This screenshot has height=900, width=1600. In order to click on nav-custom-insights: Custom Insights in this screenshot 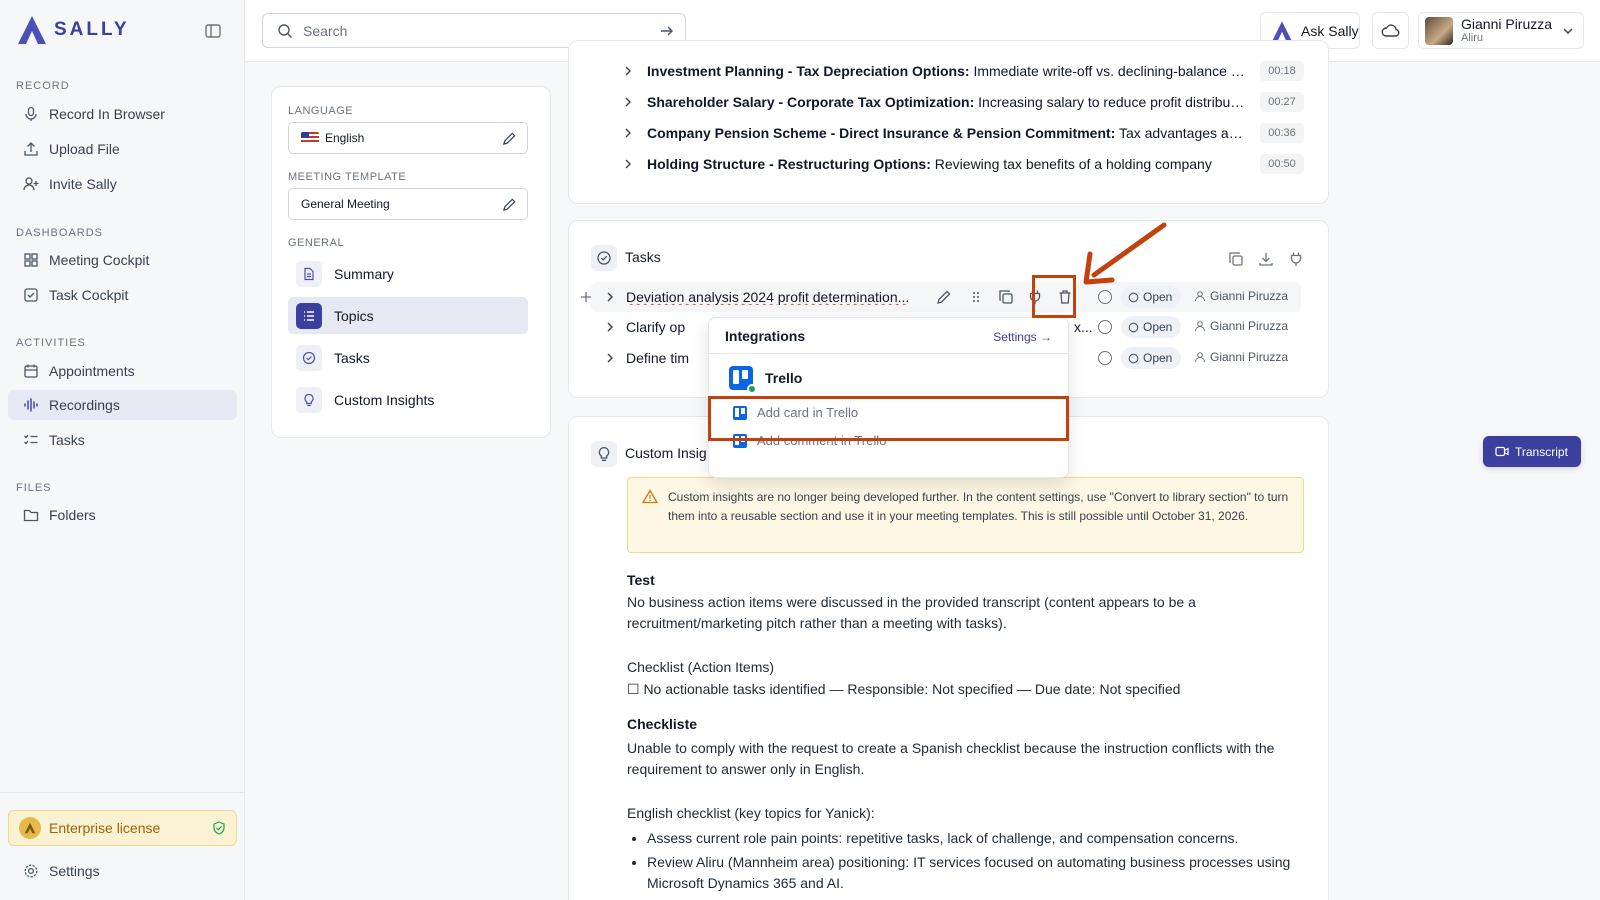, I will do `click(408, 399)`.